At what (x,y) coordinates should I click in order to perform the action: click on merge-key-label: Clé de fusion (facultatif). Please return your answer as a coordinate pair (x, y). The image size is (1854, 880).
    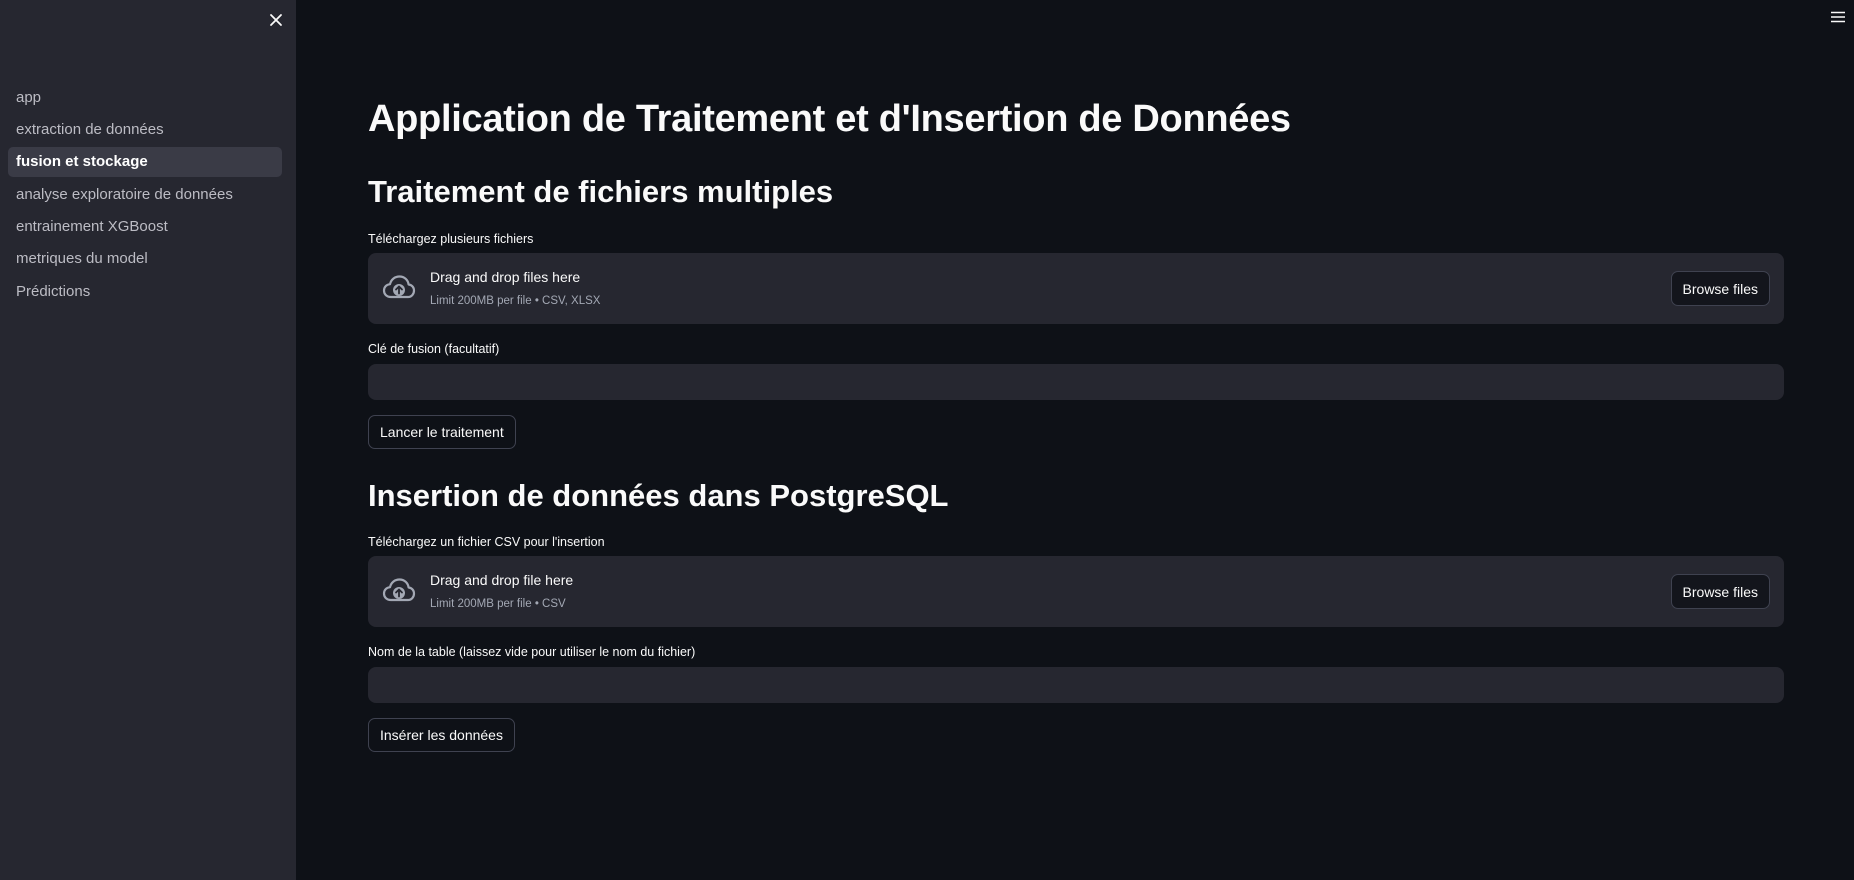
    Looking at the image, I should click on (434, 349).